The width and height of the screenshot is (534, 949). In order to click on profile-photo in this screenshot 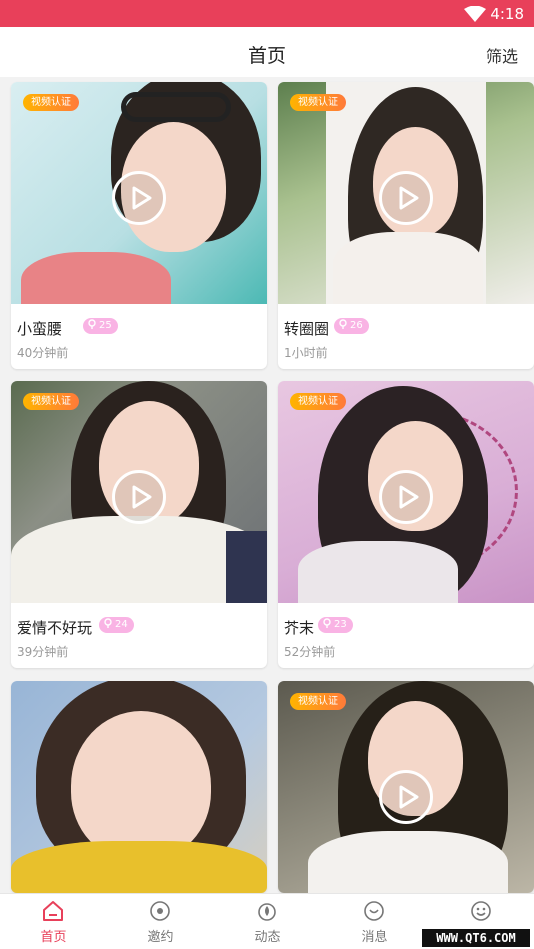, I will do `click(139, 787)`.